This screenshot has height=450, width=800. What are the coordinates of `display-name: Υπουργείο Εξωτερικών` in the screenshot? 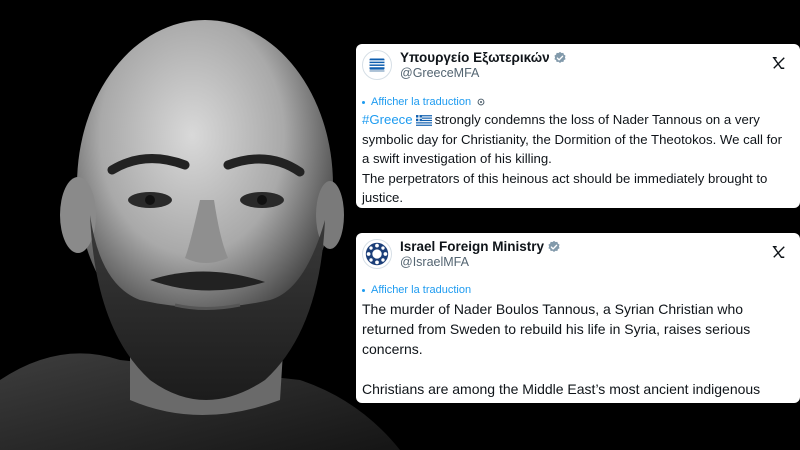 It's located at (475, 58).